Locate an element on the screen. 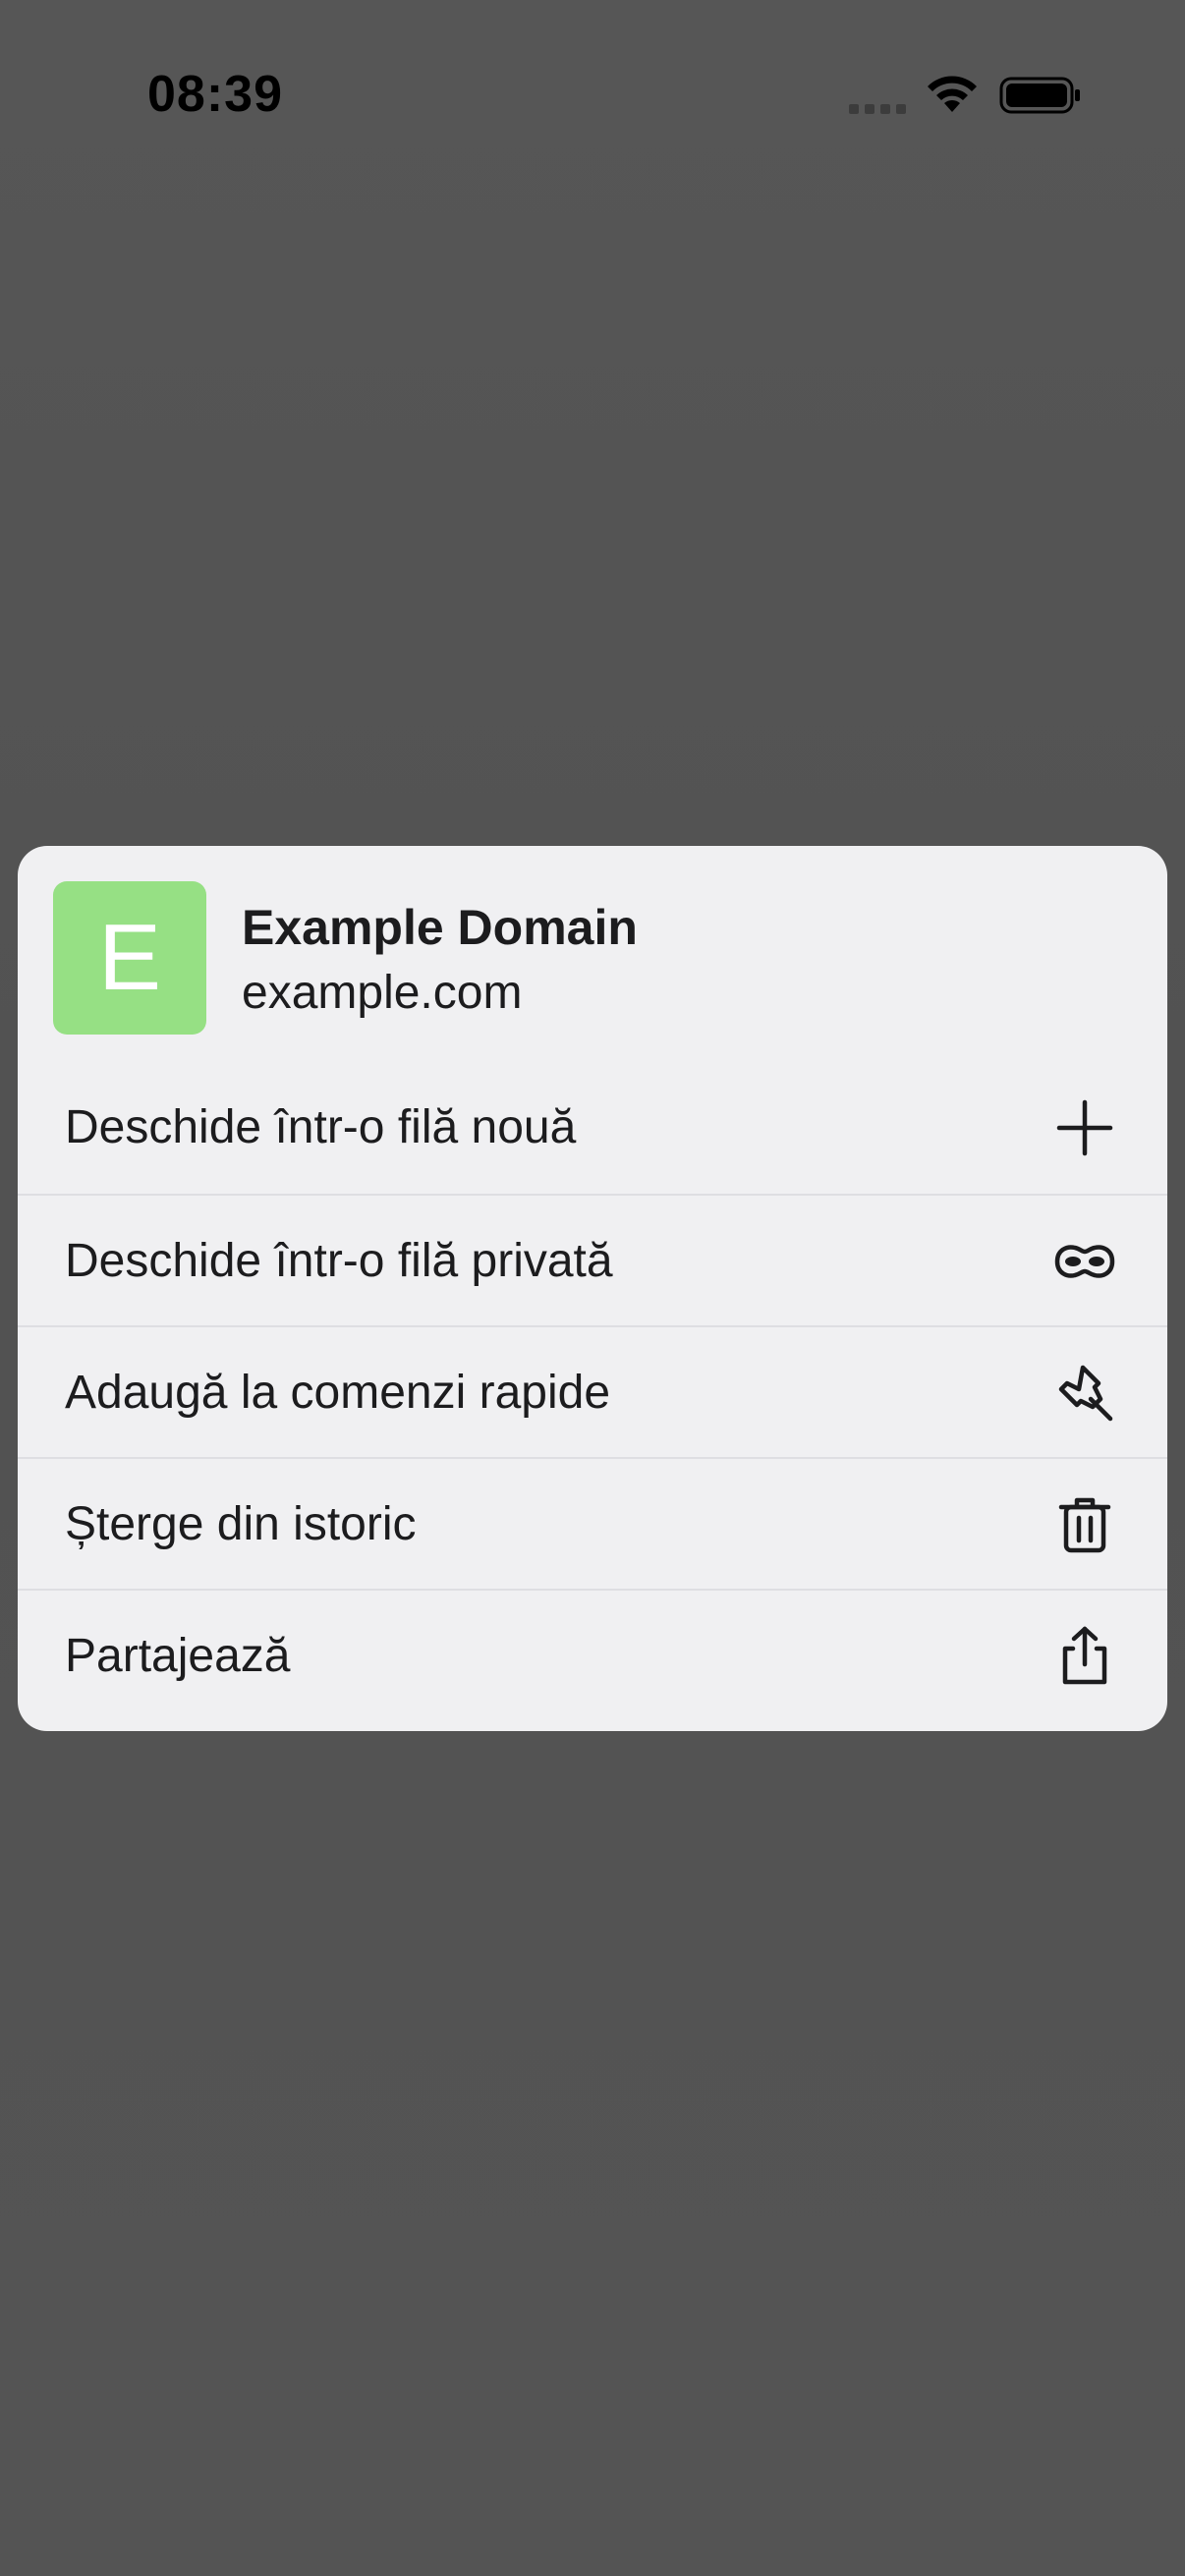 Image resolution: width=1185 pixels, height=2576 pixels. site-url: example.com is located at coordinates (383, 993).